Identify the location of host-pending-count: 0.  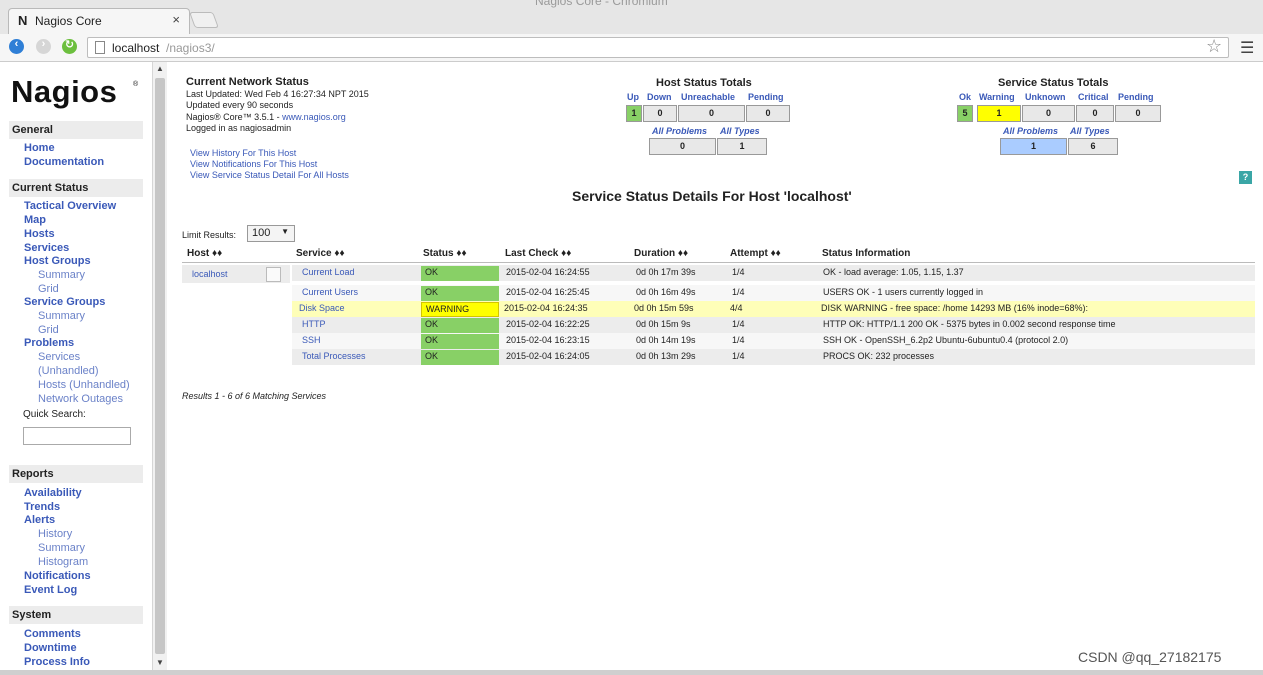
(768, 113).